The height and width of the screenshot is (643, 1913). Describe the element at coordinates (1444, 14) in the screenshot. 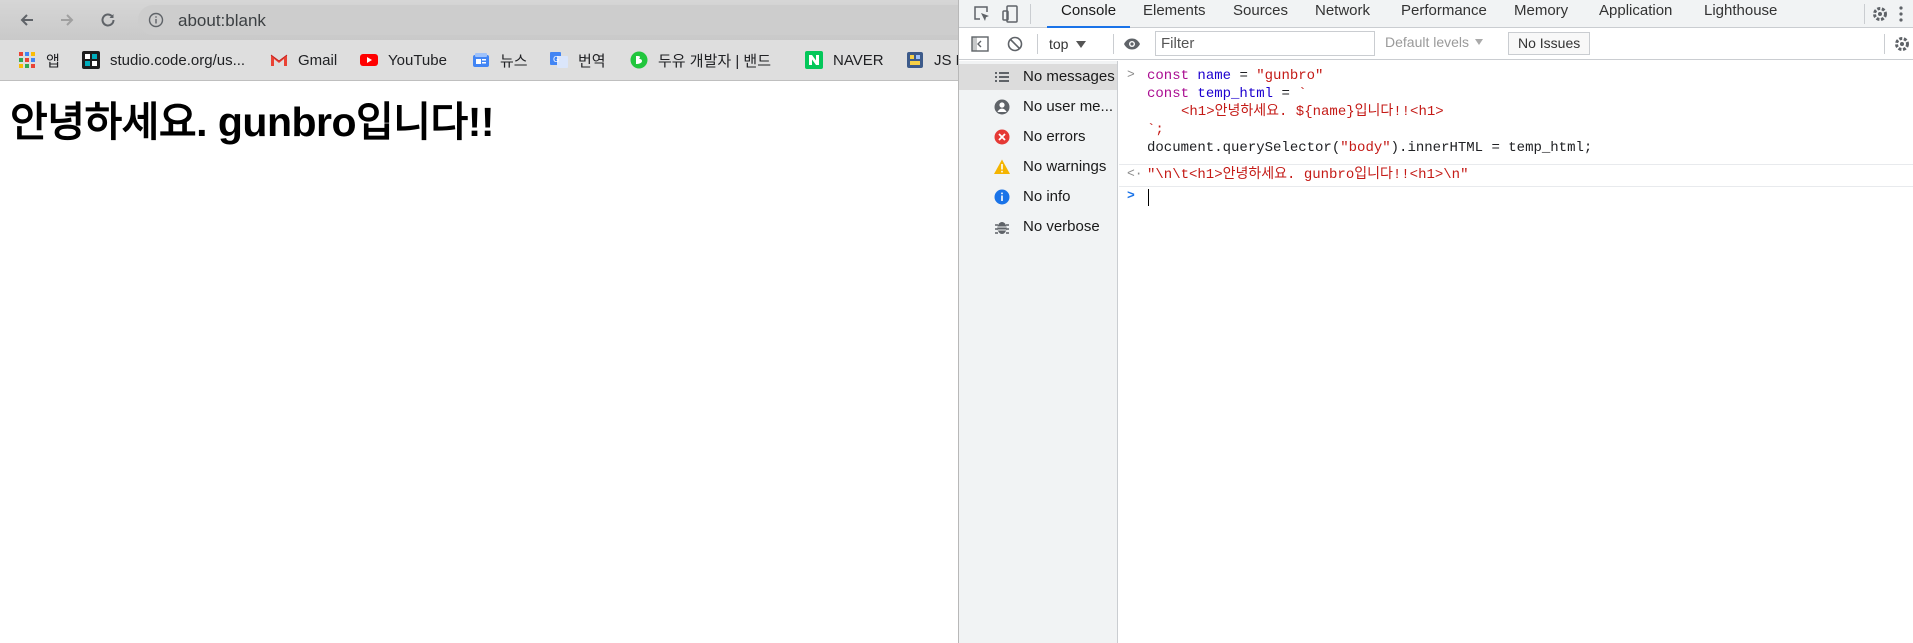

I see `tab-performance: Performance` at that location.